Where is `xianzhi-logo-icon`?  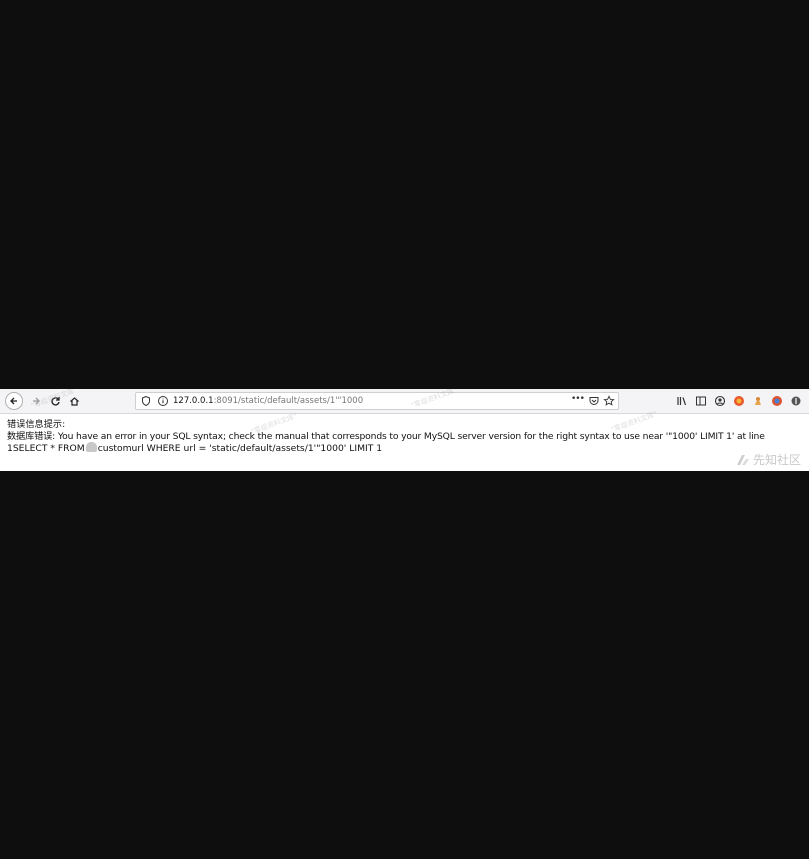 xianzhi-logo-icon is located at coordinates (742, 459).